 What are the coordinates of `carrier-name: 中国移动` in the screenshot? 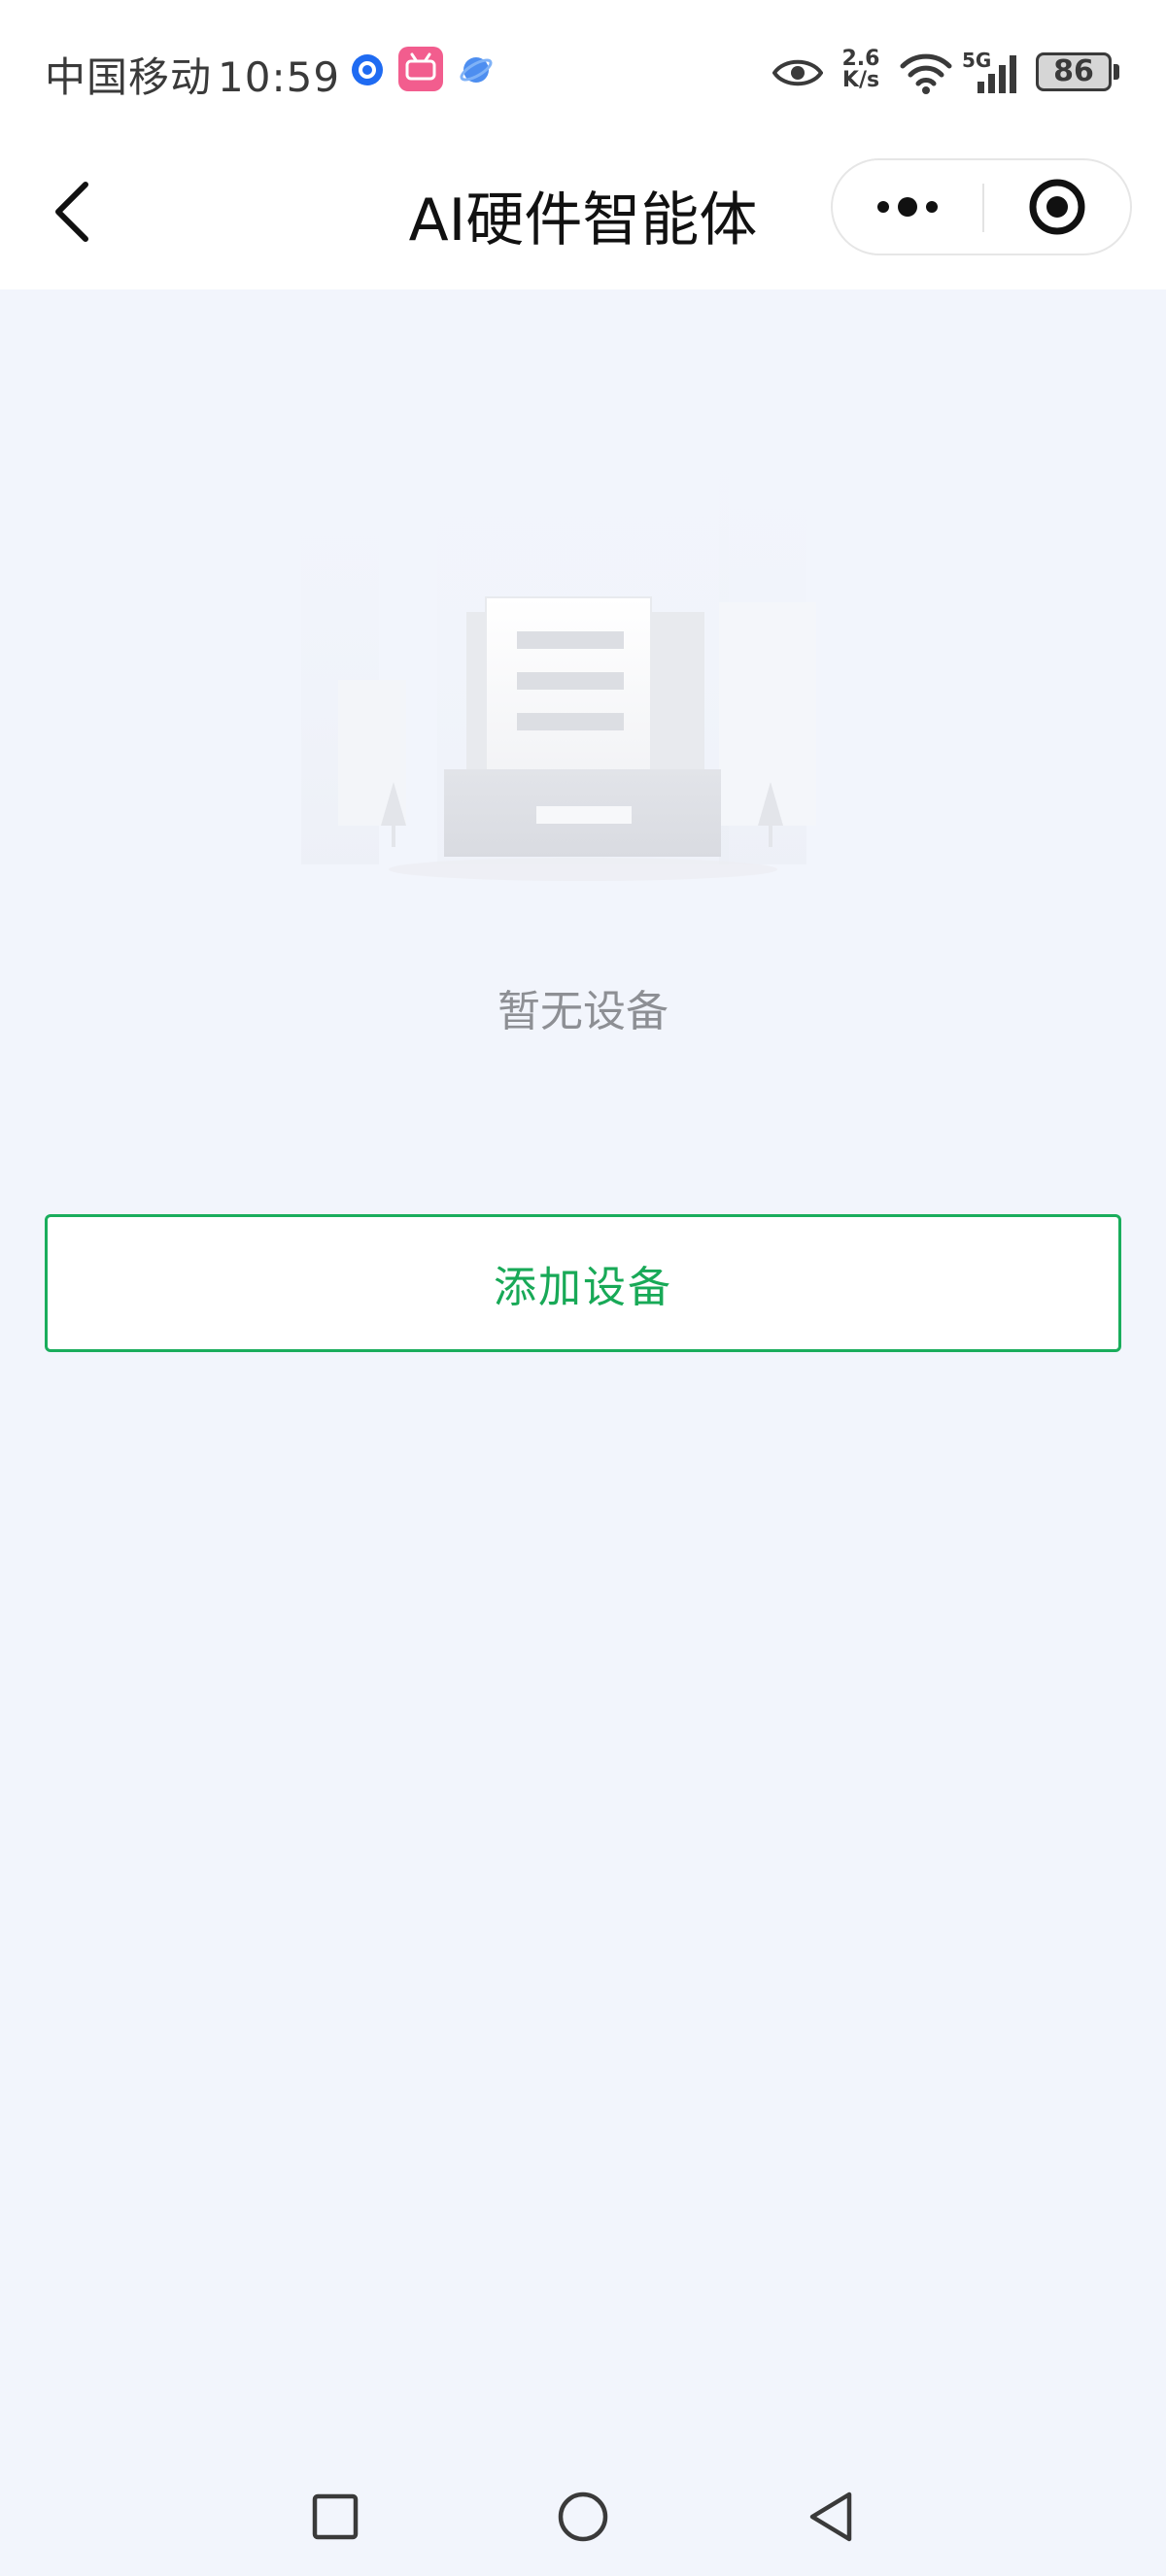 It's located at (129, 77).